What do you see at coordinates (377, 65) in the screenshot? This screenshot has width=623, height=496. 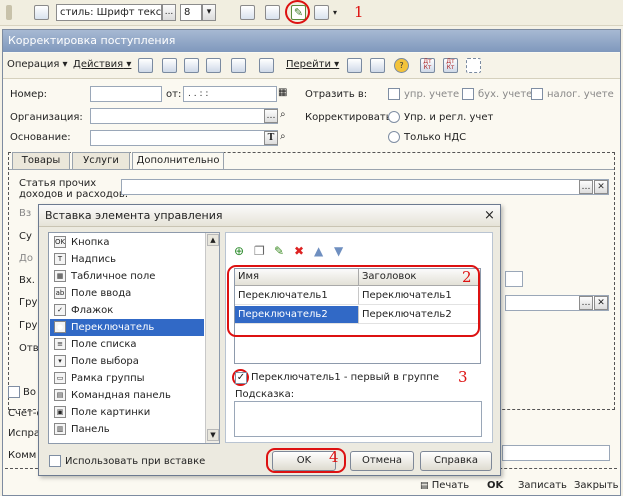 I see `structure-icon` at bounding box center [377, 65].